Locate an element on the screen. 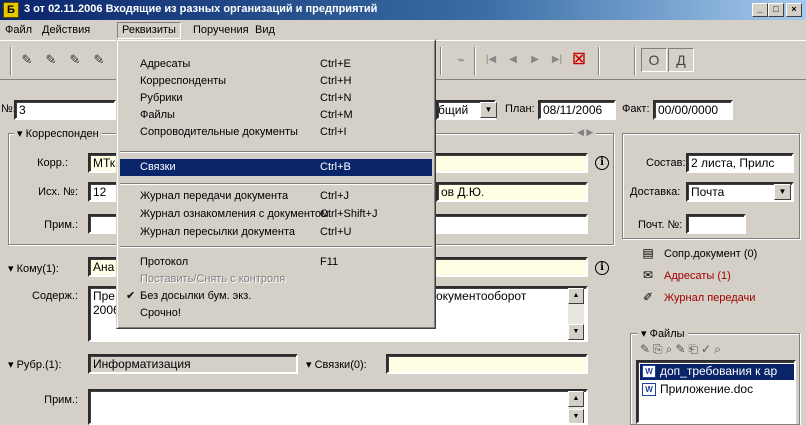 This screenshot has height=425, width=806. fact-date-field: 00/00/0000 is located at coordinates (693, 110).